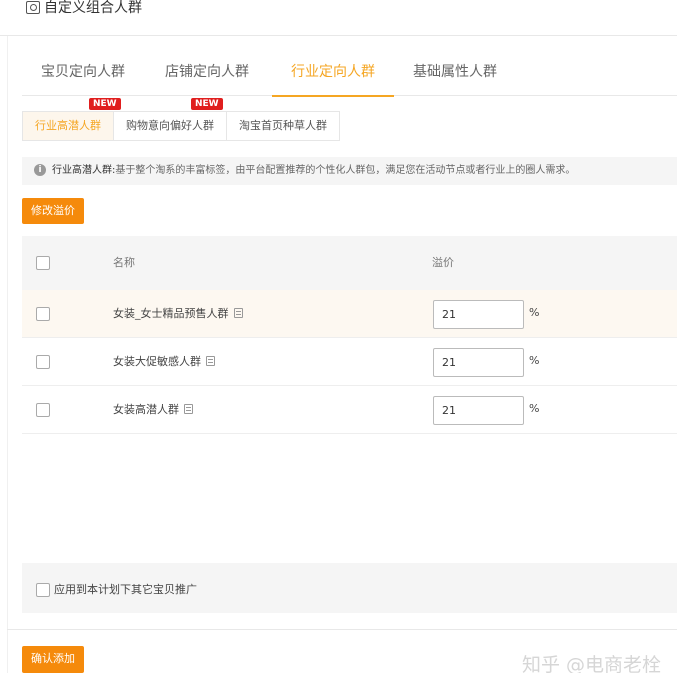 This screenshot has height=673, width=677. I want to click on divider, so click(342, 629).